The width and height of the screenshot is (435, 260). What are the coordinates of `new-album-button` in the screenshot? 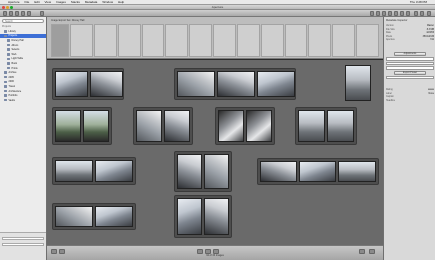 It's located at (11, 13).